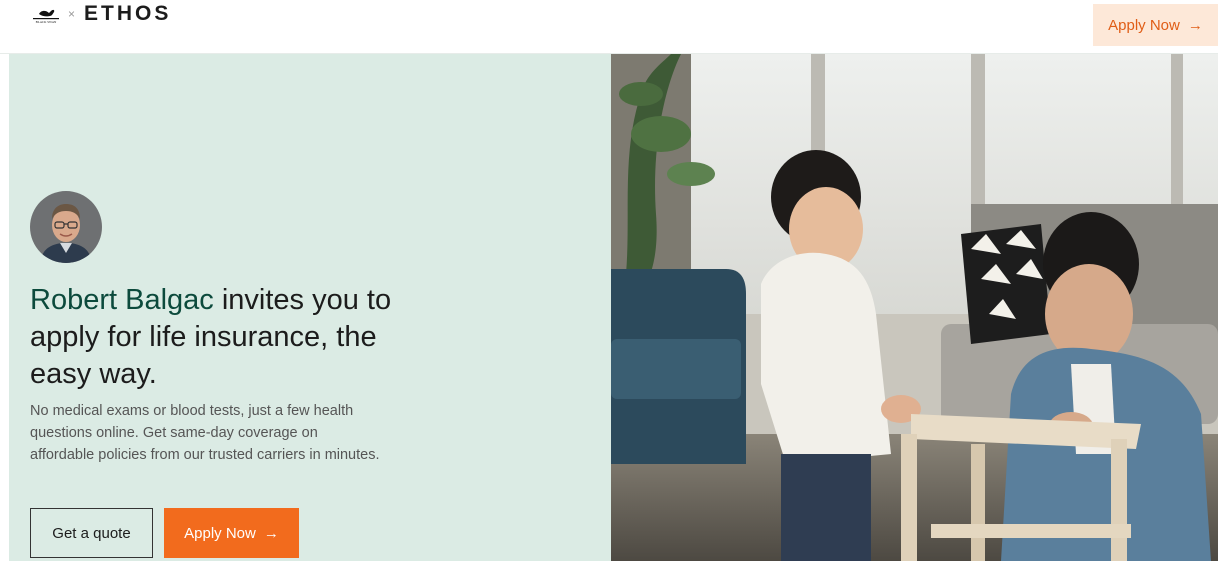  Describe the element at coordinates (46, 22) in the screenshot. I see `partner-logo-text: BLACK SWAN` at that location.